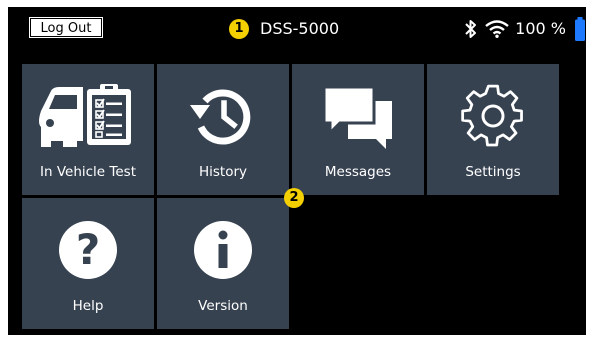  I want to click on tile-help: ? Help, so click(88, 263).